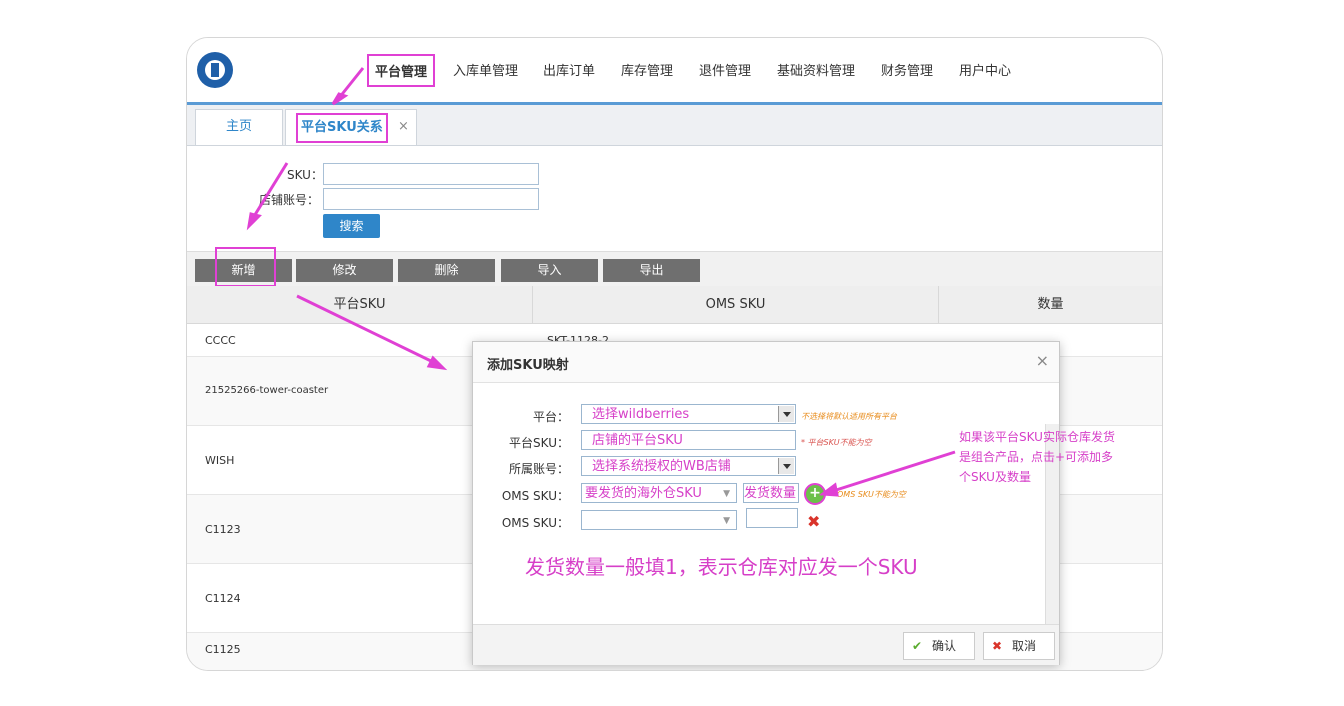 The height and width of the screenshot is (706, 1344). Describe the element at coordinates (995, 477) in the screenshot. I see `combo-annotation-line-3: 个SKU及数量` at that location.